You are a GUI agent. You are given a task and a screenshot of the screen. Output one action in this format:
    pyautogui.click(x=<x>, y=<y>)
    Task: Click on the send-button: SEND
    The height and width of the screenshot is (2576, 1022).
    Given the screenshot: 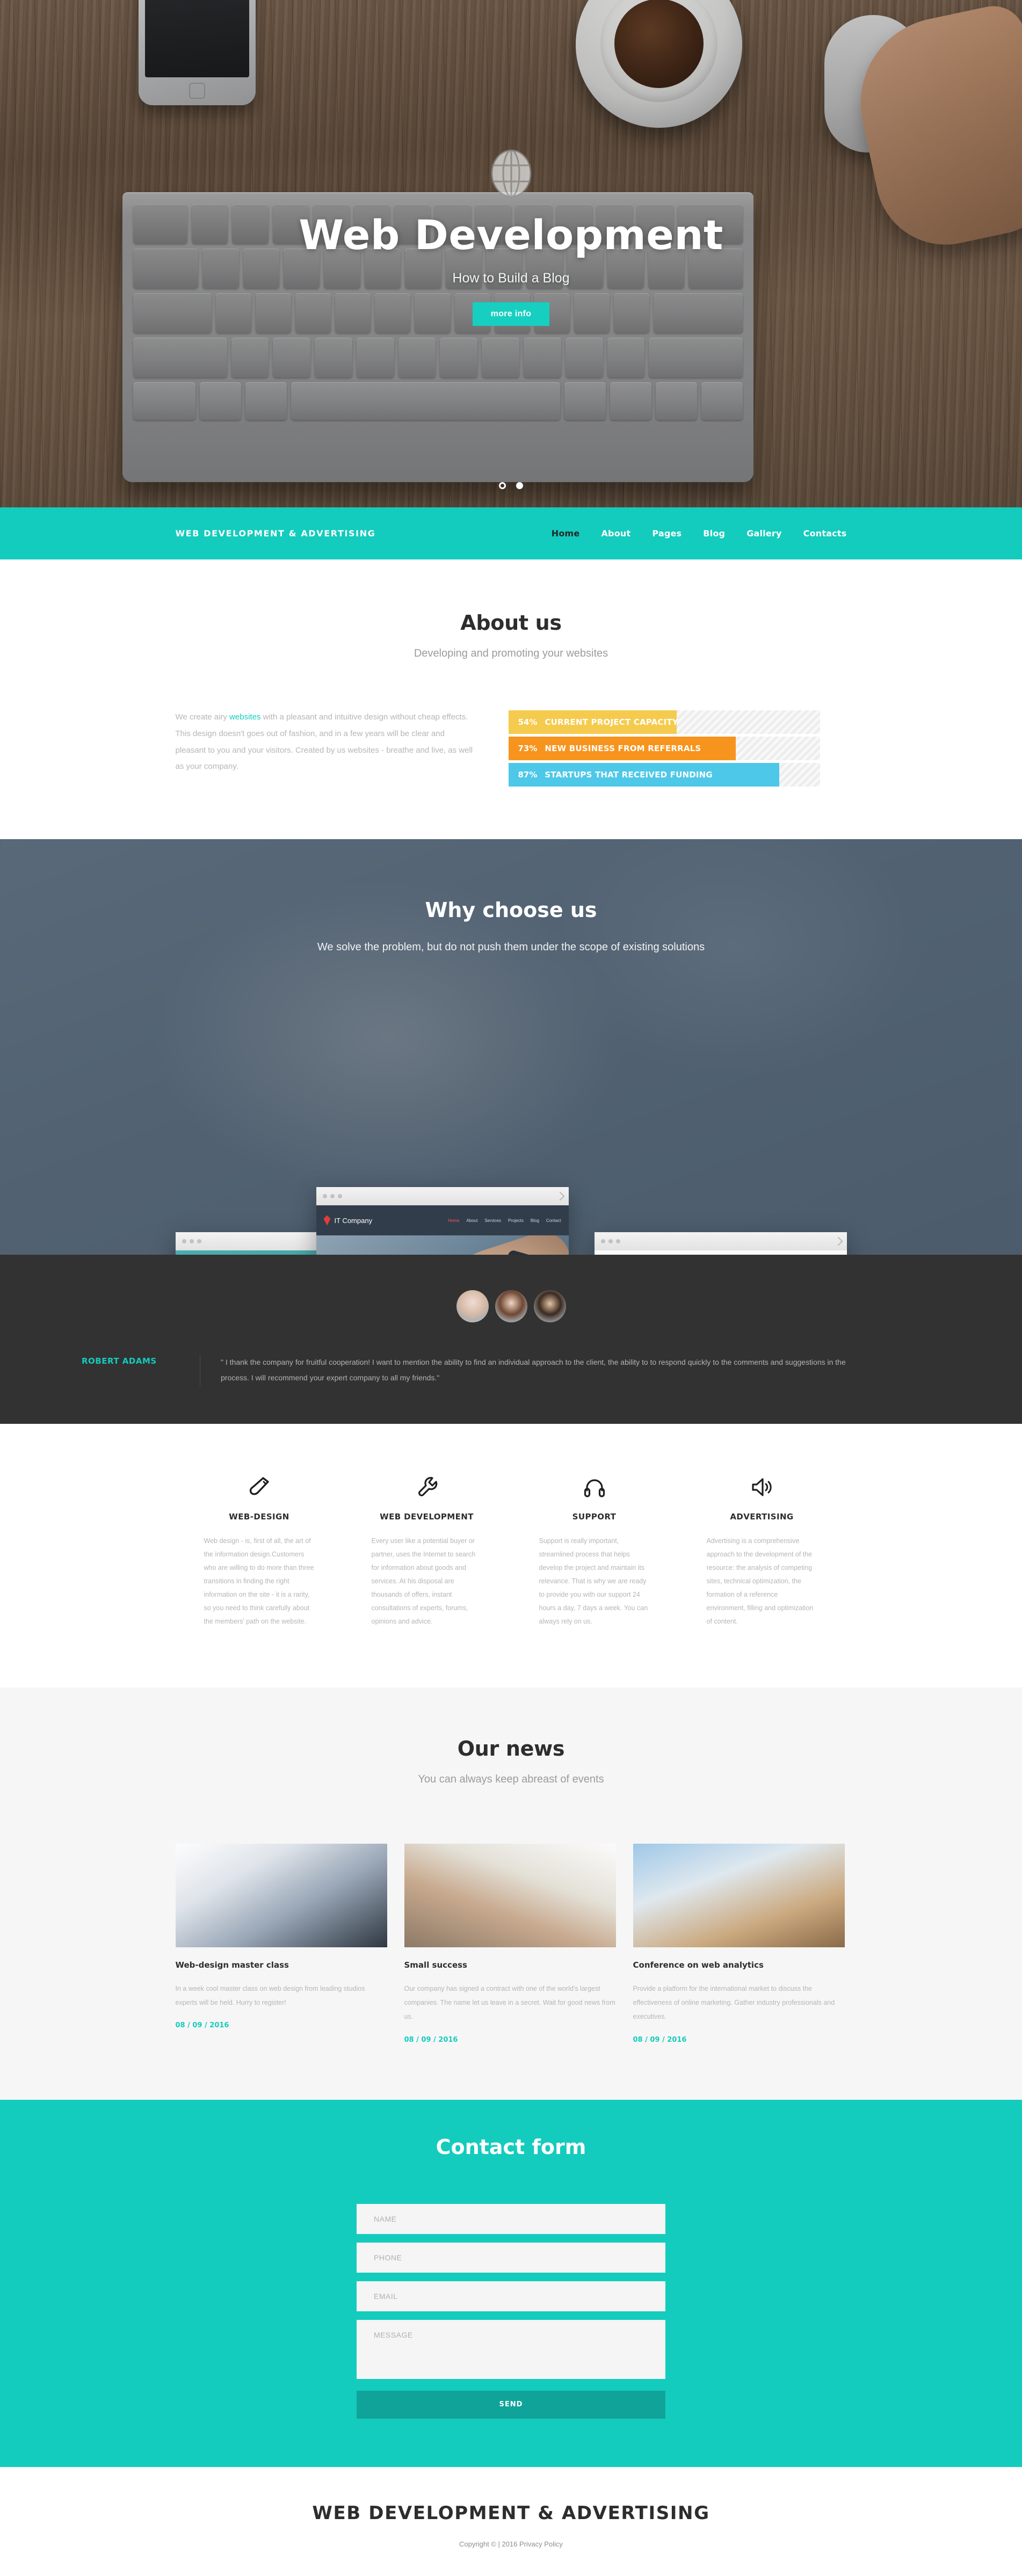 What is the action you would take?
    pyautogui.click(x=511, y=2404)
    